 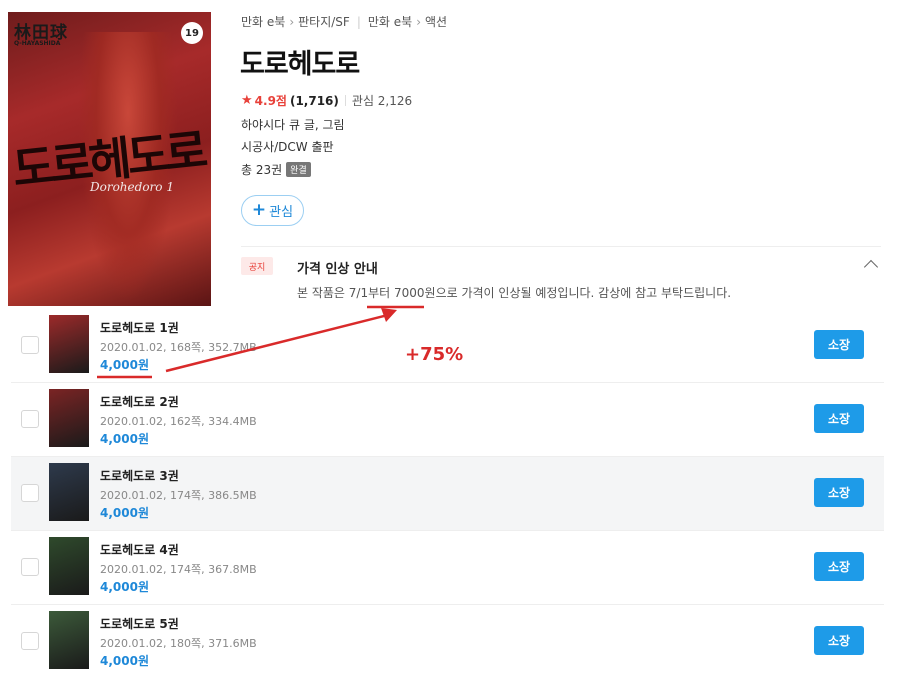 I want to click on price-increase-annotation: +75%, so click(x=434, y=354).